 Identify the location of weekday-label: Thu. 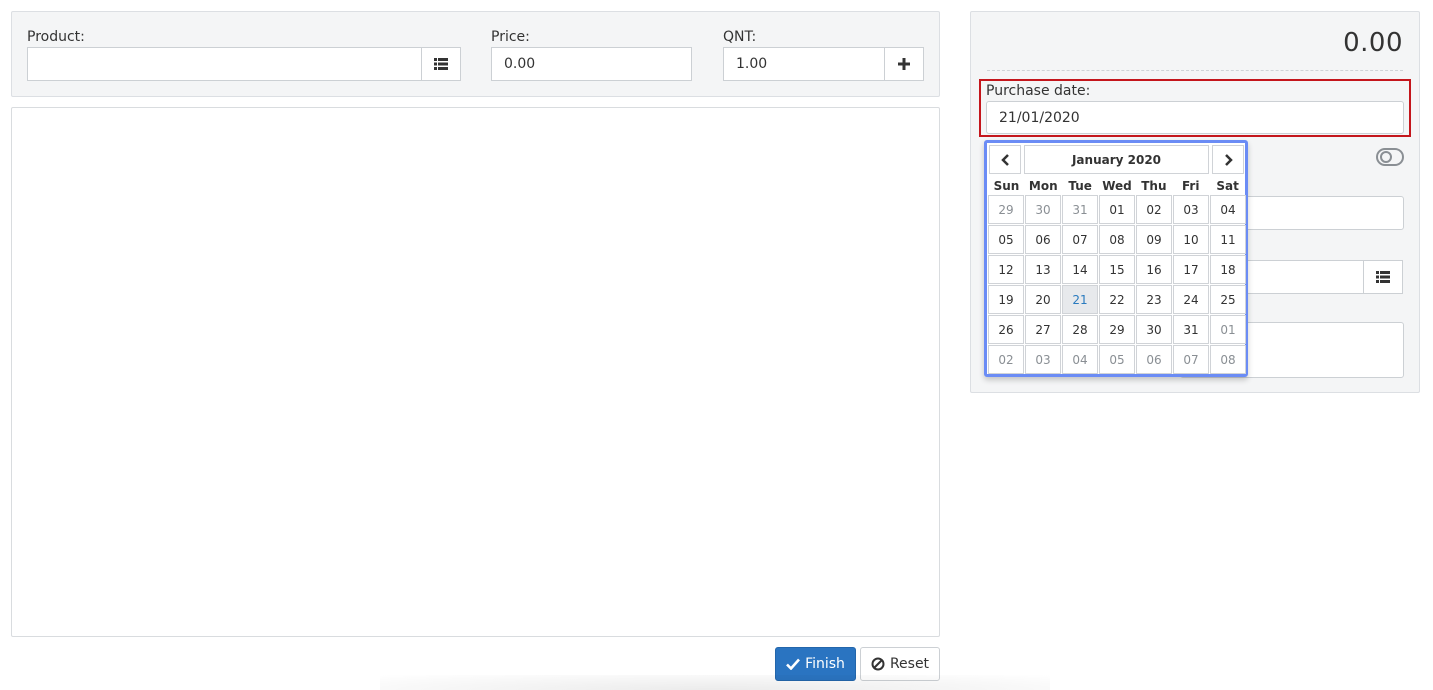
(1154, 186).